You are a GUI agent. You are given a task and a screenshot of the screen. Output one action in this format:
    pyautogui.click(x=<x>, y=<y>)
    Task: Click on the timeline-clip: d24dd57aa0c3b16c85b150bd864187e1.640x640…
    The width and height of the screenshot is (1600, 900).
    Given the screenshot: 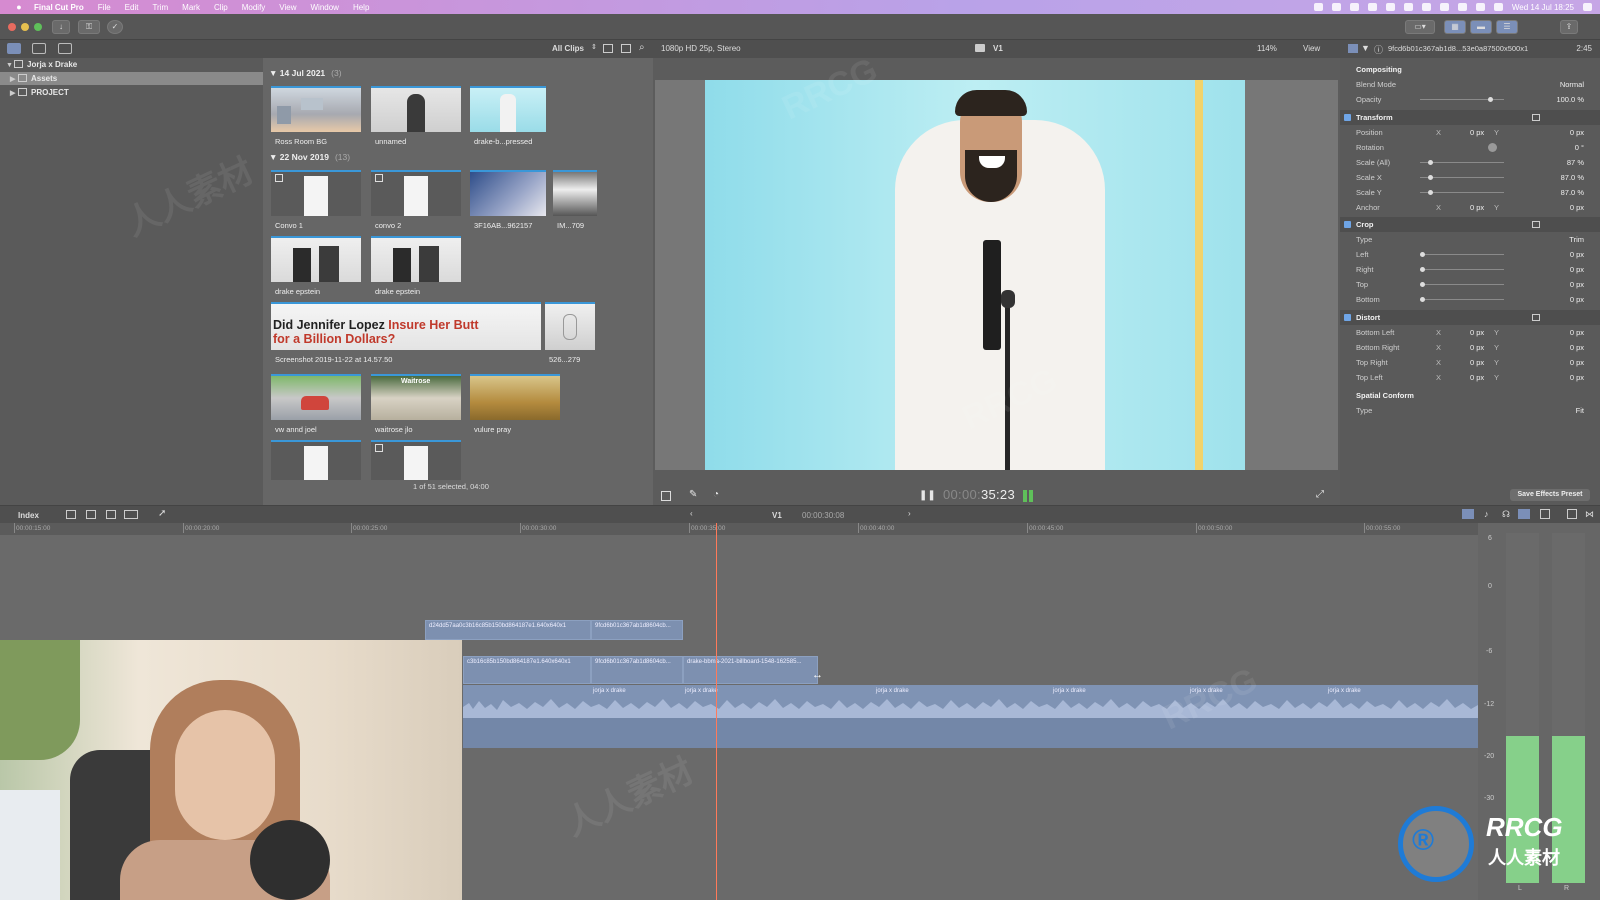 What is the action you would take?
    pyautogui.click(x=508, y=630)
    